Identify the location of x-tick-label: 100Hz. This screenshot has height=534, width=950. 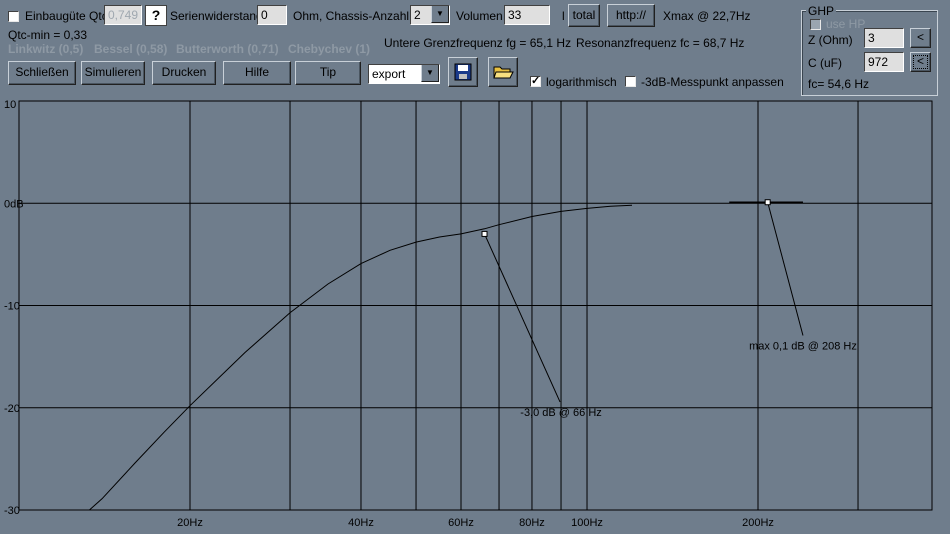
(587, 523).